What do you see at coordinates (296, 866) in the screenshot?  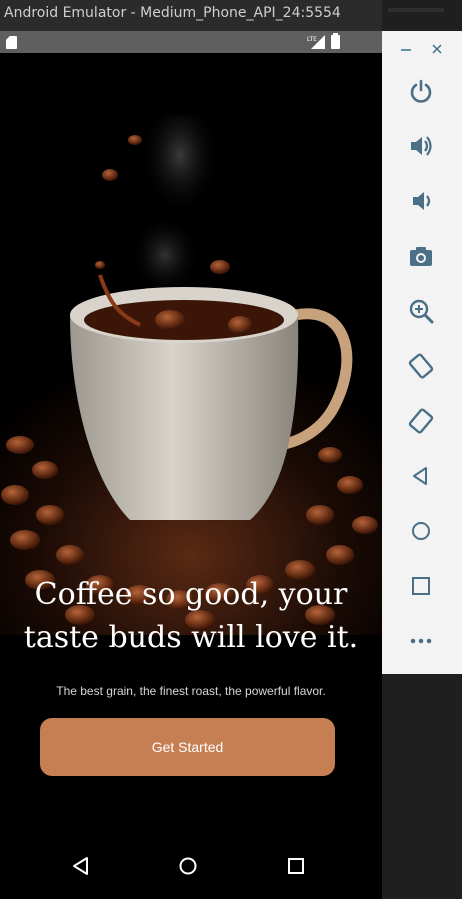 I see `nav-recents-icon` at bounding box center [296, 866].